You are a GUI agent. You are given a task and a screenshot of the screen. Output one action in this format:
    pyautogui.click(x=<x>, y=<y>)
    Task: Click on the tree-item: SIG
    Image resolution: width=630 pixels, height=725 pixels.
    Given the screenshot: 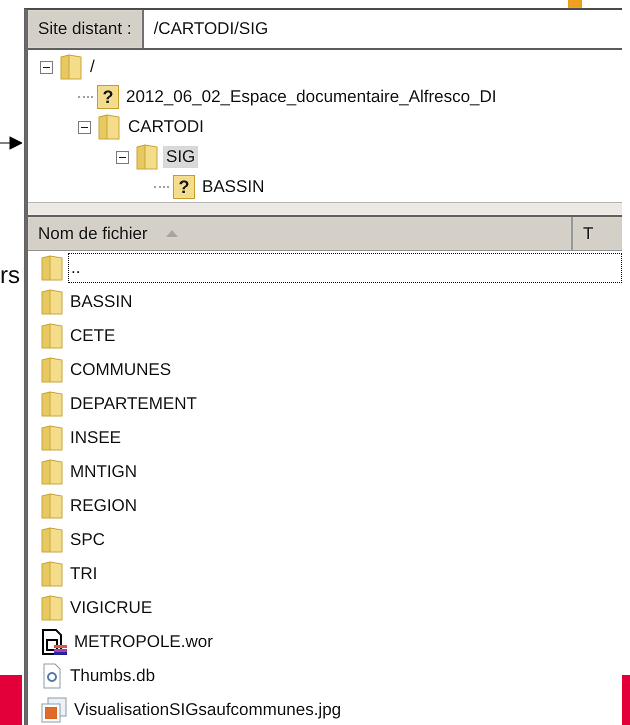 What is the action you would take?
    pyautogui.click(x=180, y=157)
    